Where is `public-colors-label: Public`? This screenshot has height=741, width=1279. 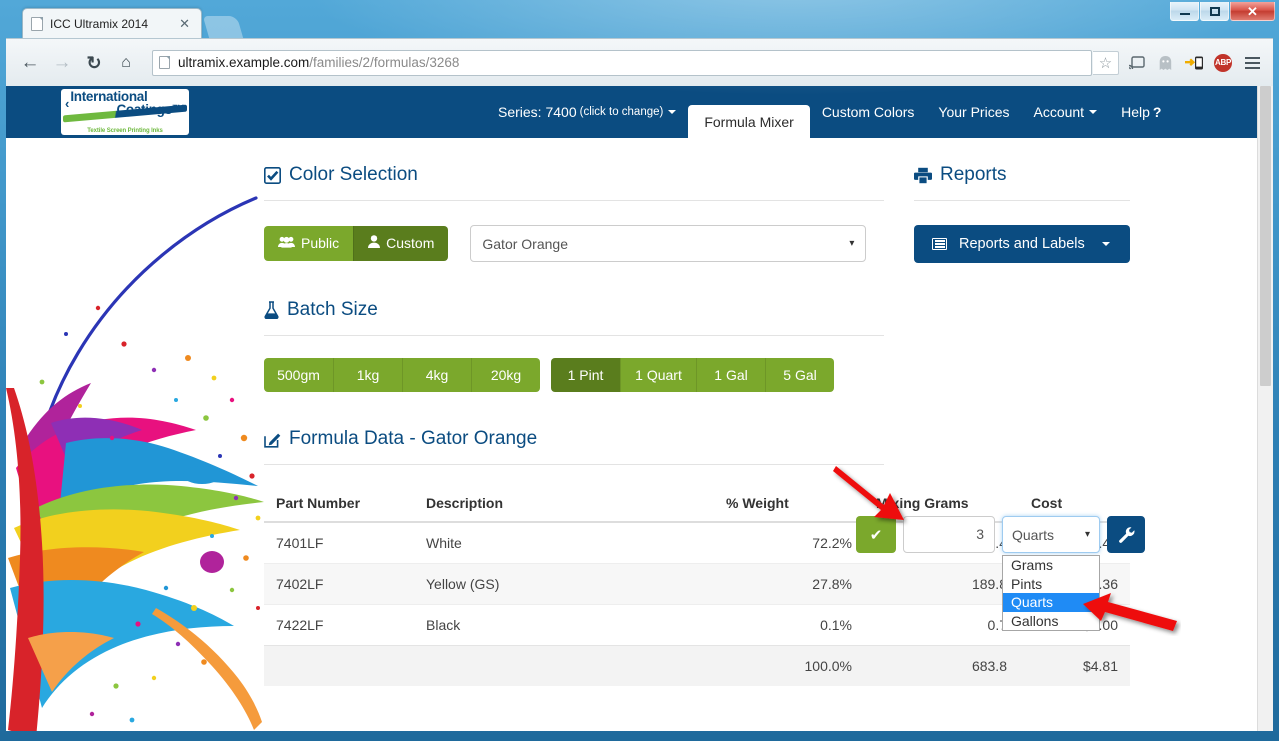 public-colors-label: Public is located at coordinates (320, 243).